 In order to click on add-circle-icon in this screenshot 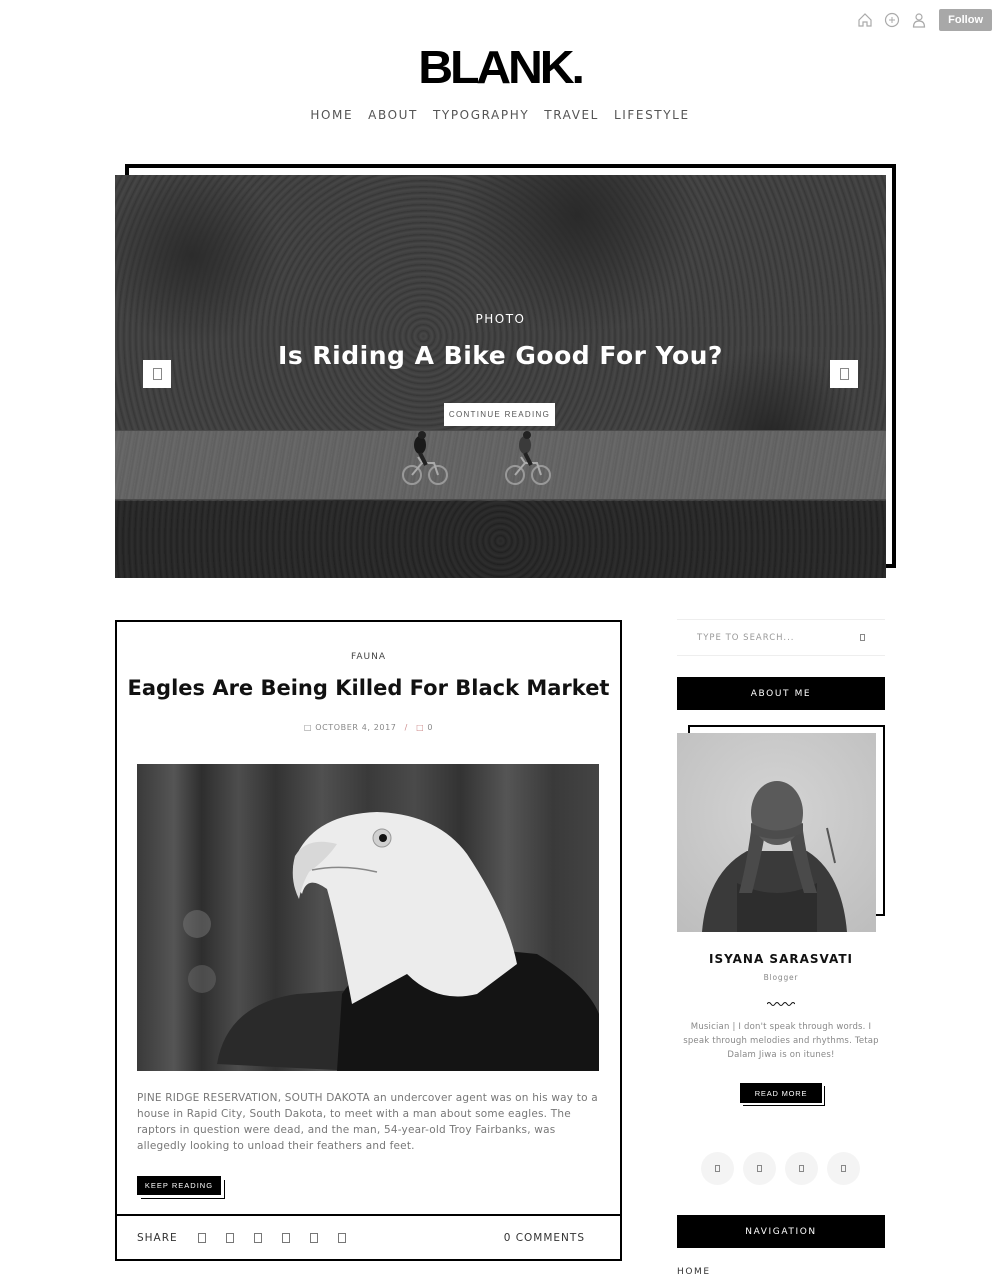, I will do `click(892, 20)`.